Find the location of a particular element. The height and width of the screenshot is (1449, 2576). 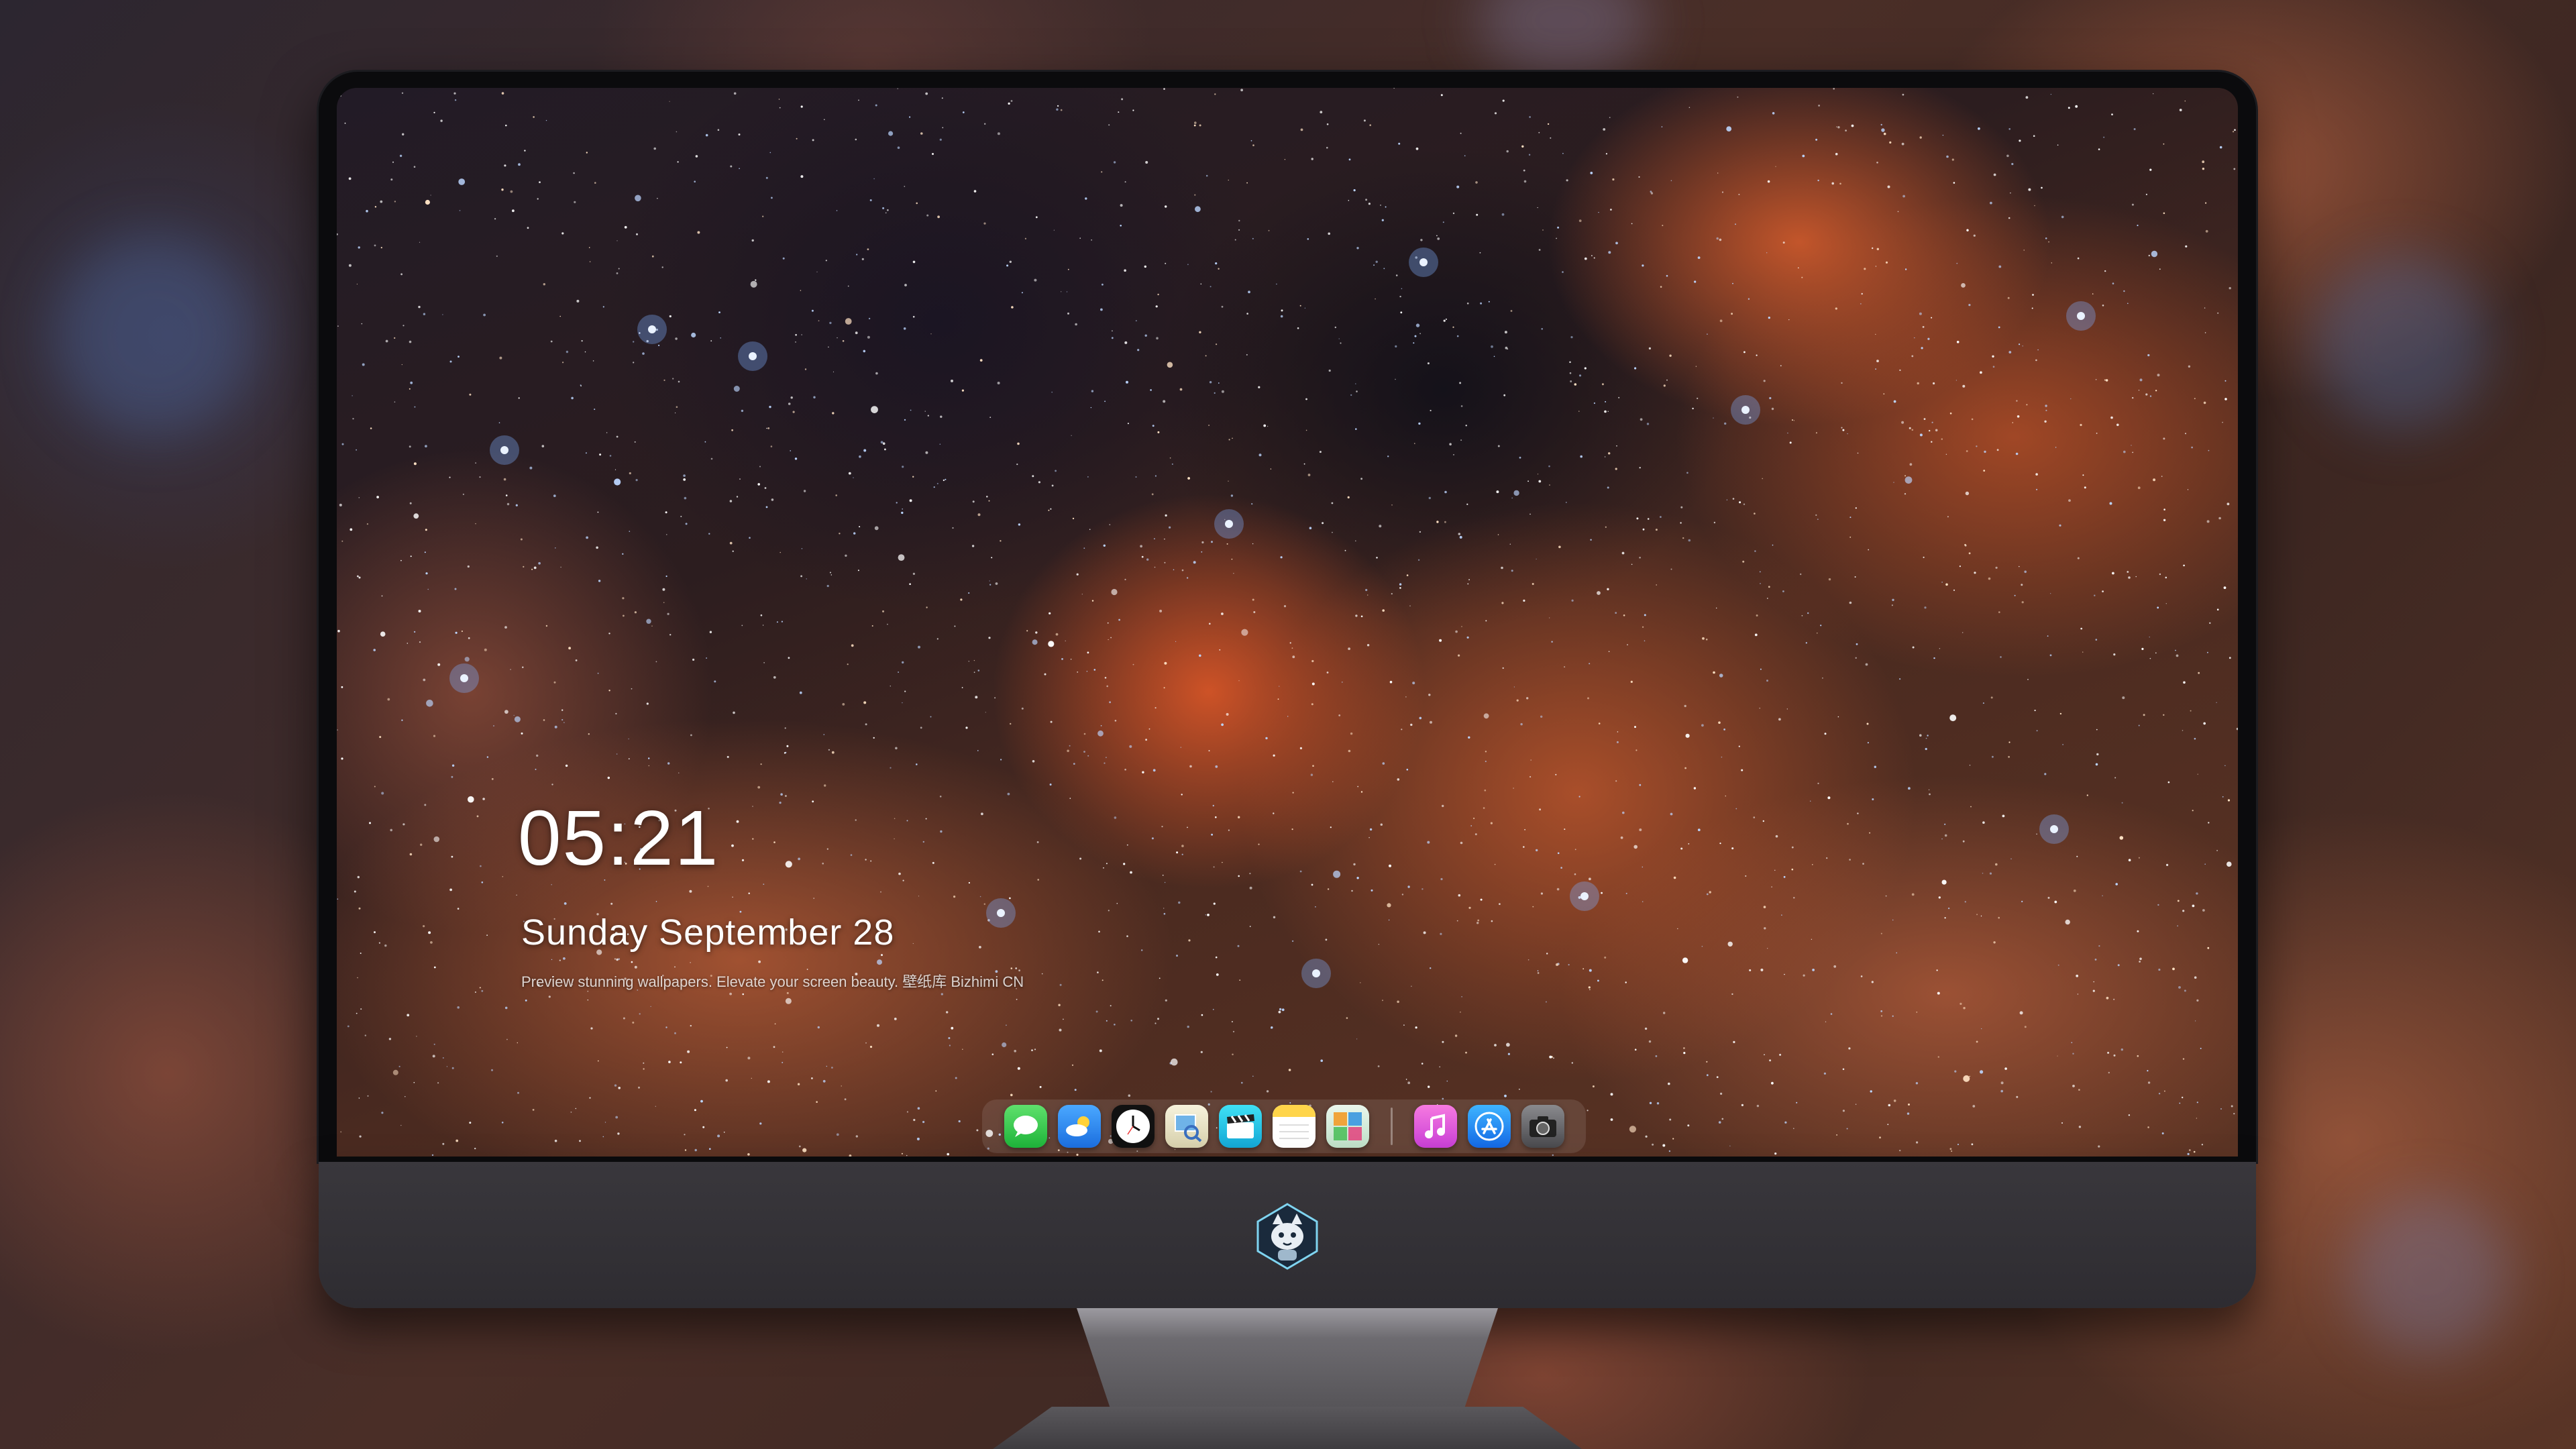

dock-separator is located at coordinates (1391, 1126).